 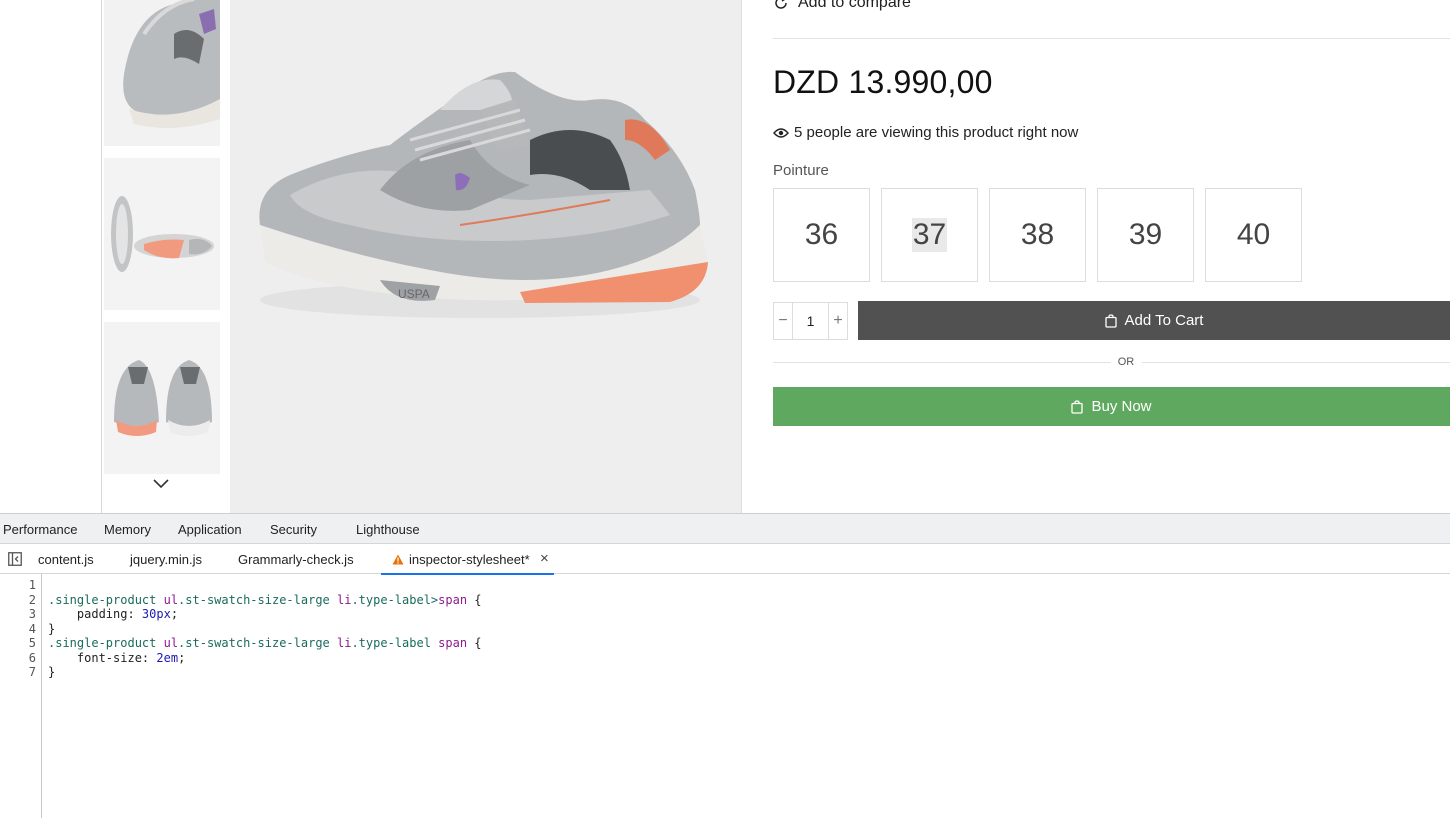 I want to click on svg-text: USPA, so click(x=414, y=294).